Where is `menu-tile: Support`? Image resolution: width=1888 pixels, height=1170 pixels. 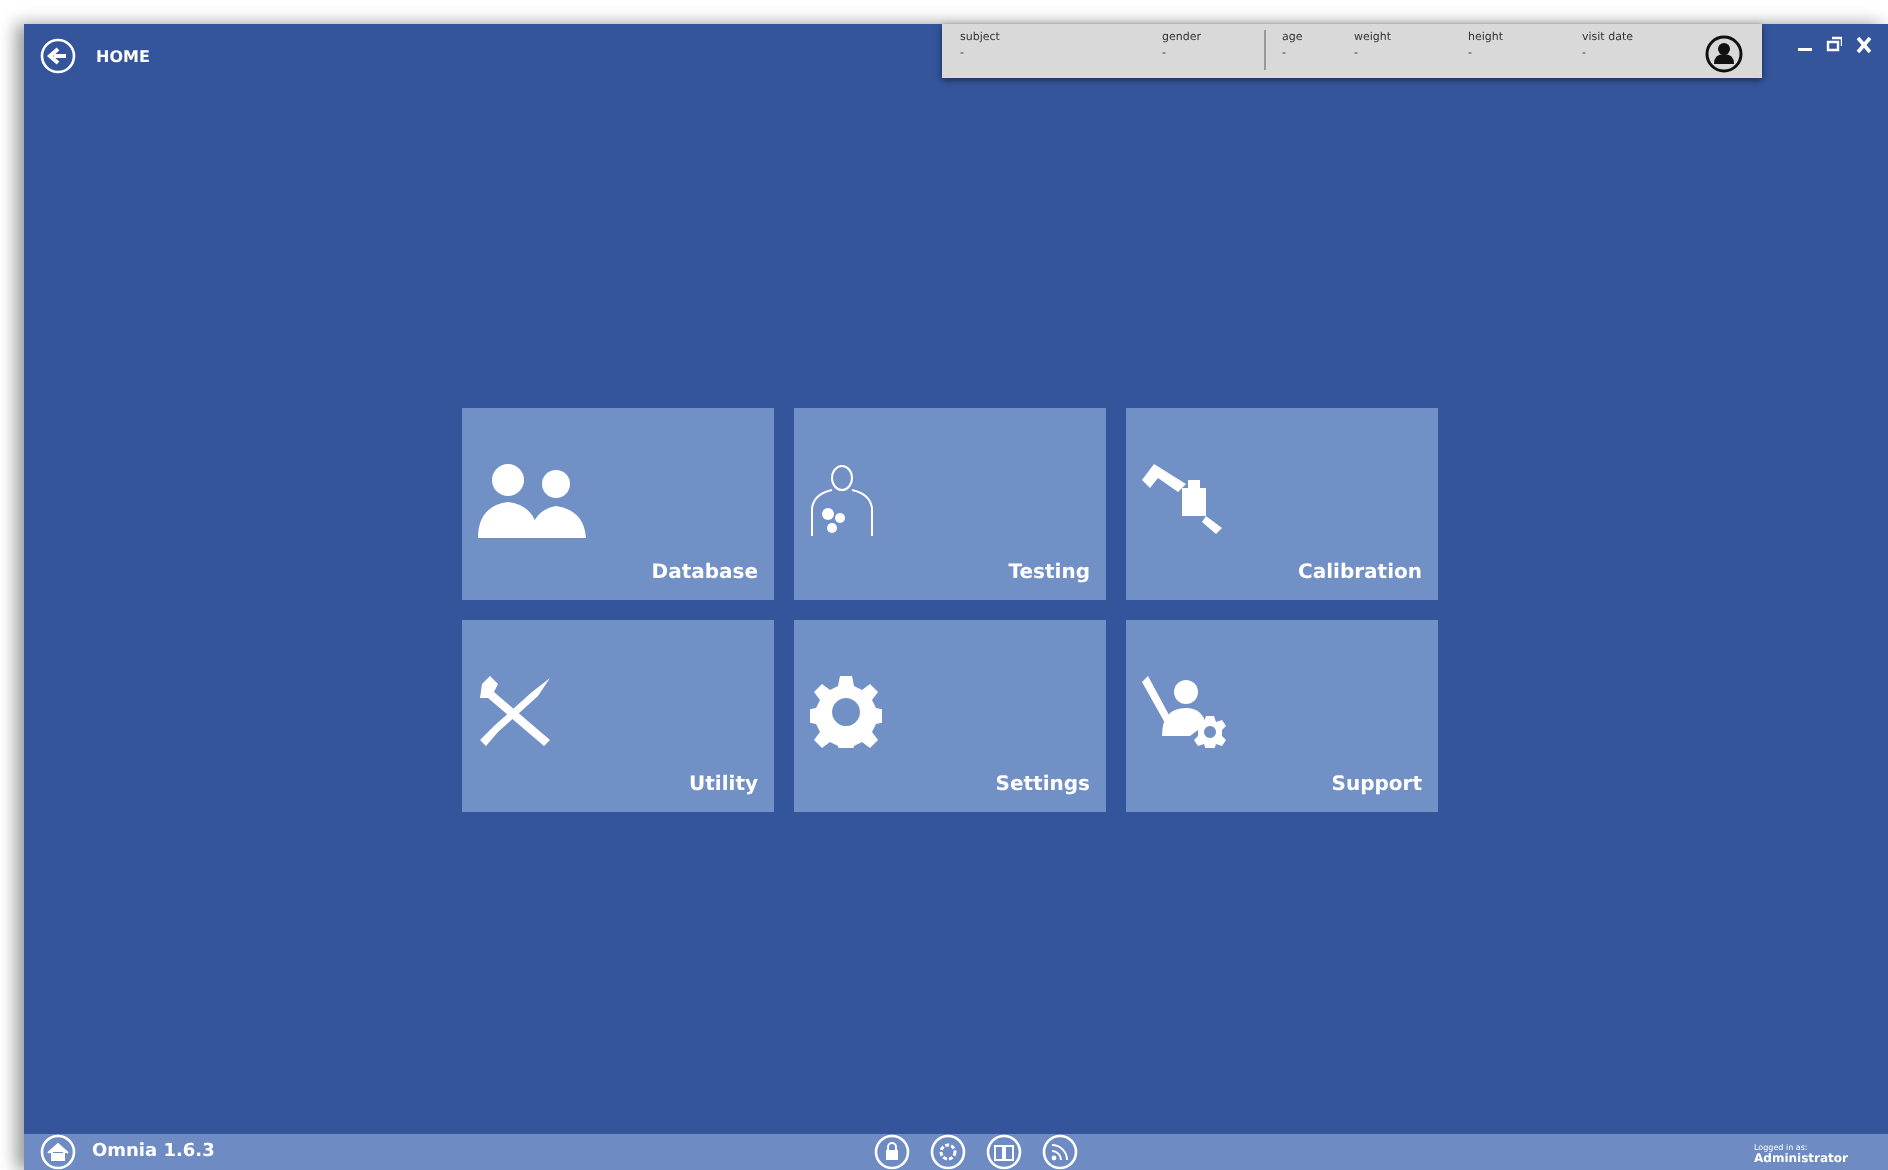 menu-tile: Support is located at coordinates (1282, 716).